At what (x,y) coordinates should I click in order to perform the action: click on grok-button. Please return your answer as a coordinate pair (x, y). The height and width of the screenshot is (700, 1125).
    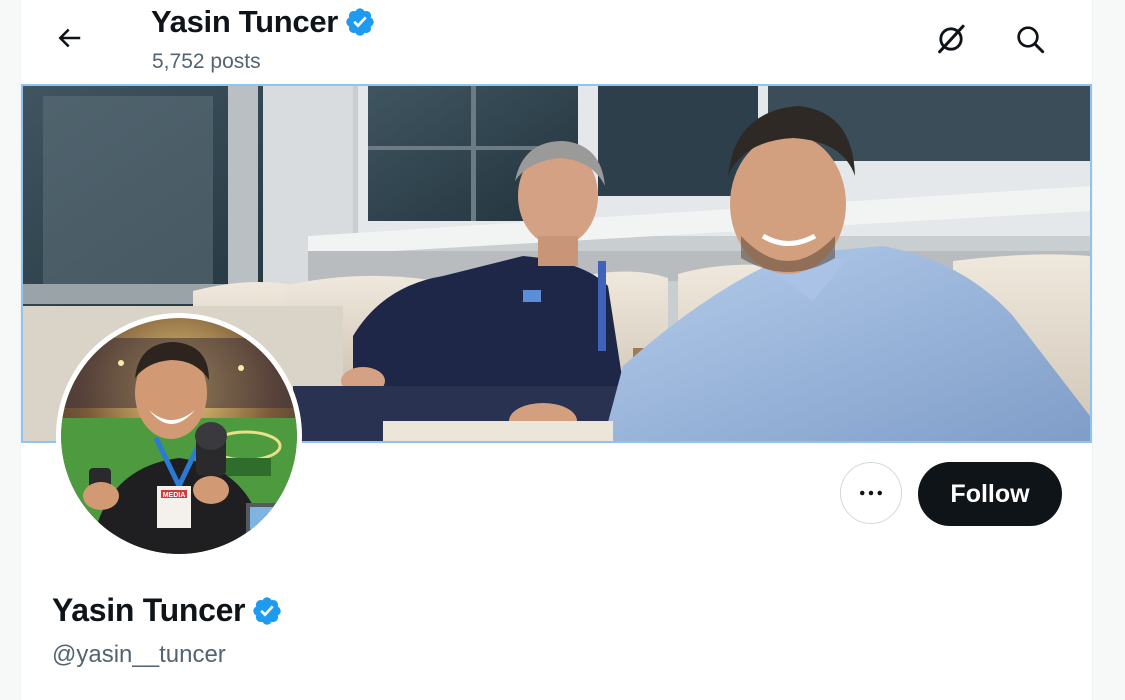
    Looking at the image, I should click on (951, 39).